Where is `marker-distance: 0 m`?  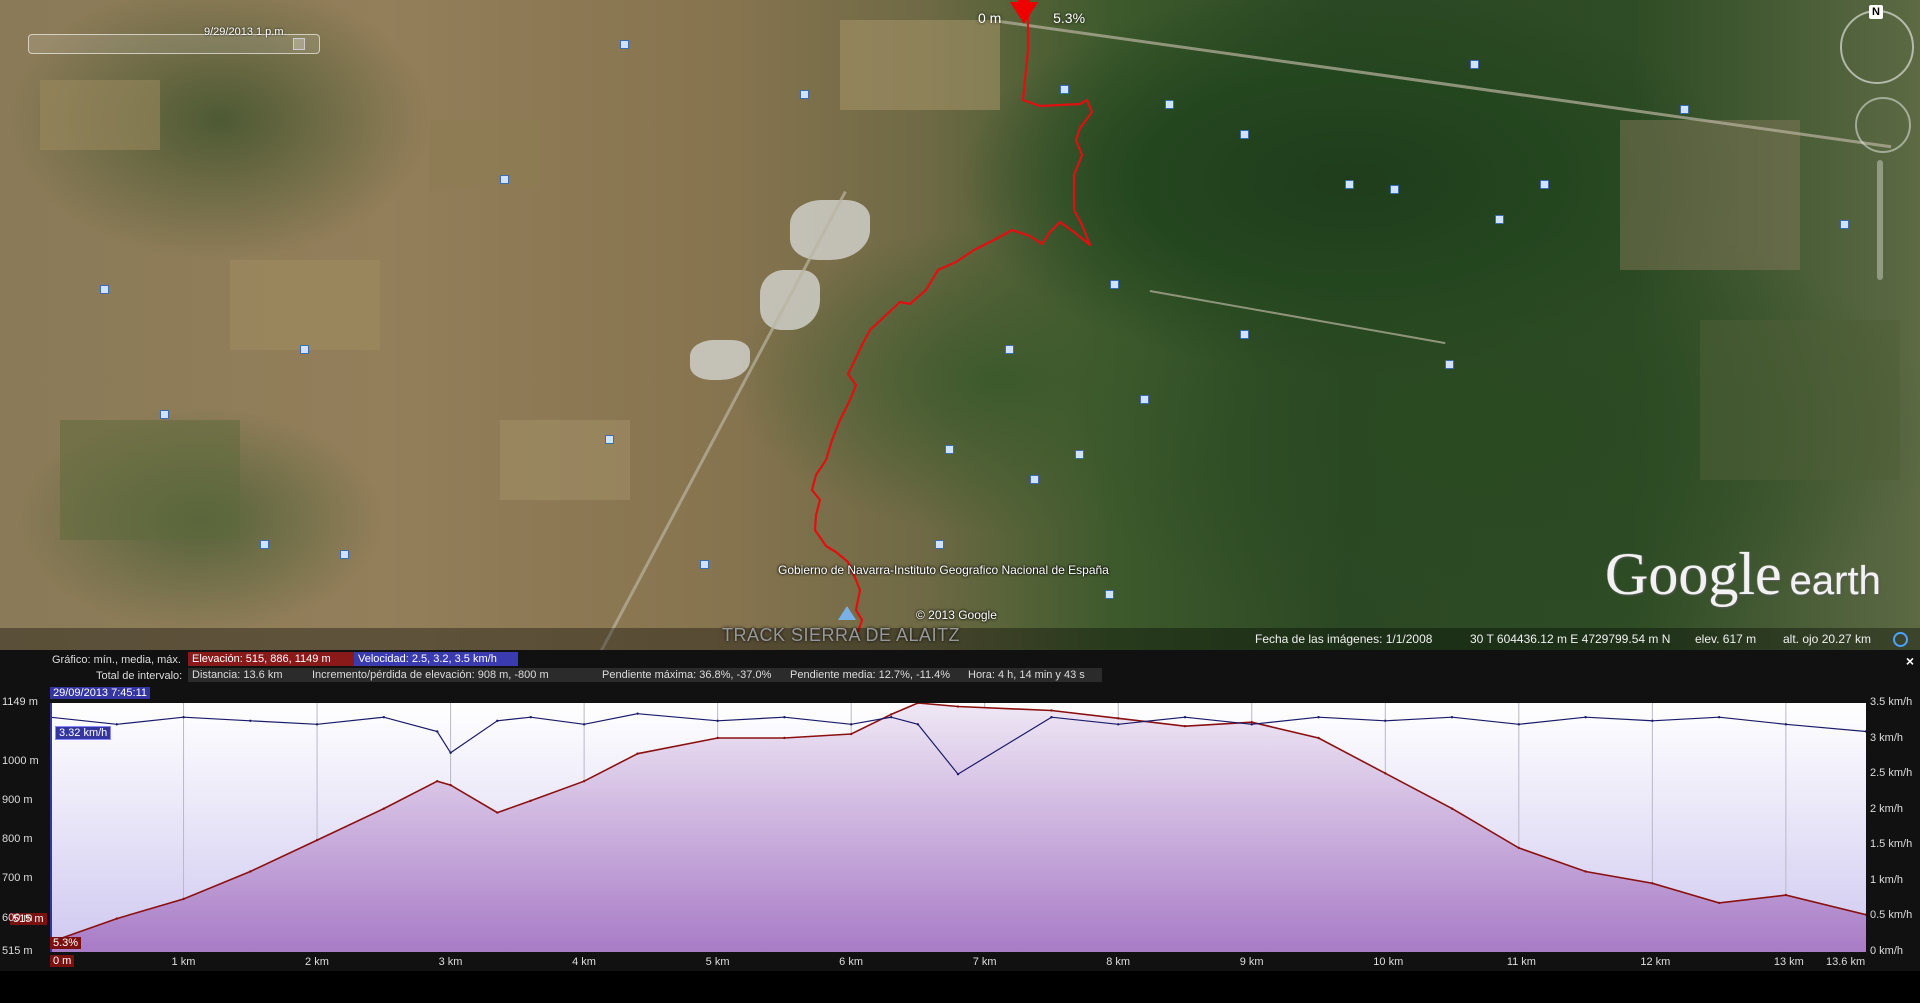
marker-distance: 0 m is located at coordinates (990, 18).